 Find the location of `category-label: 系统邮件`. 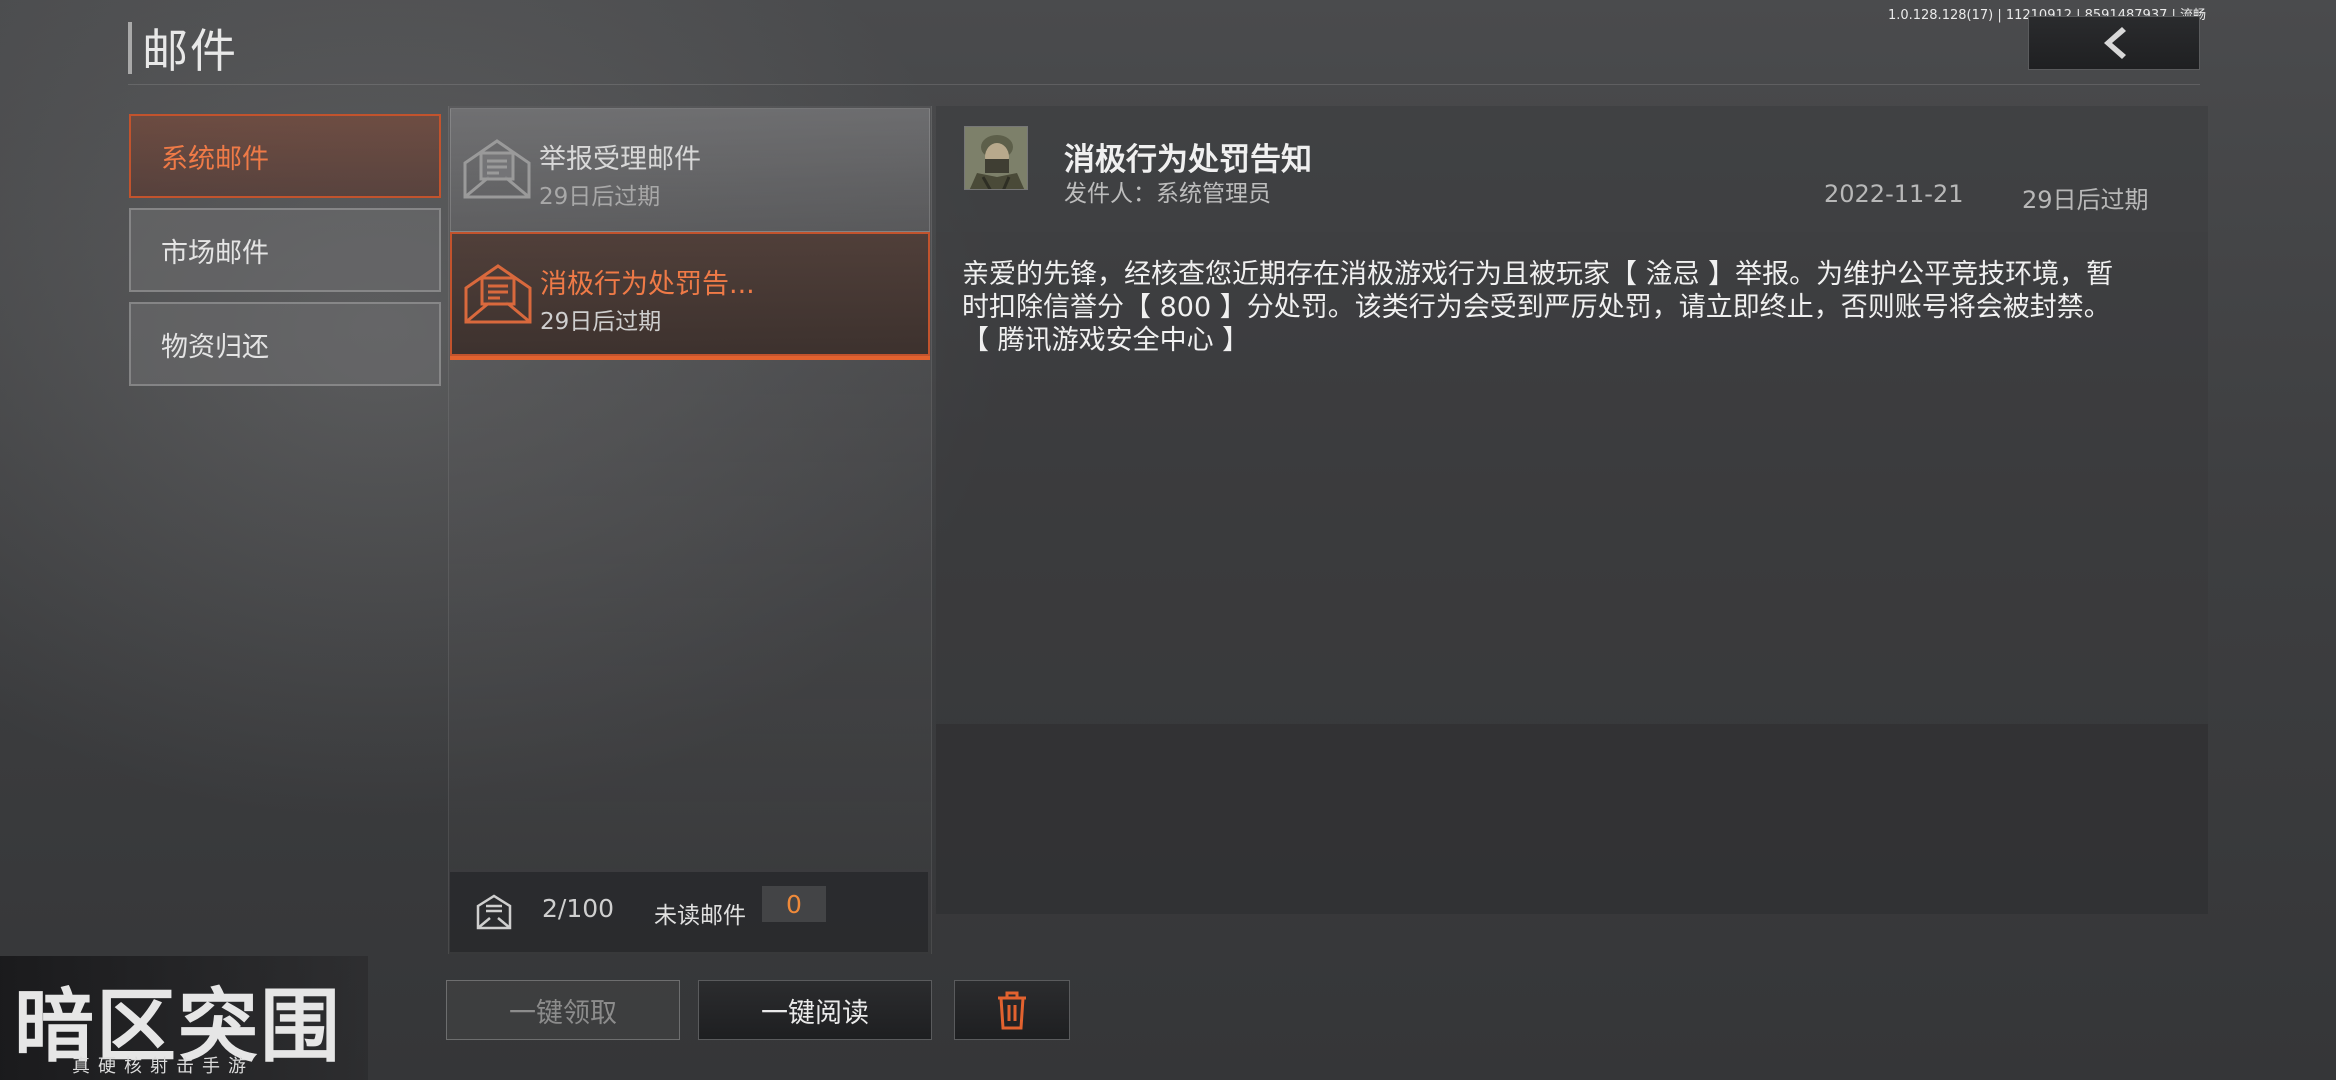

category-label: 系统邮件 is located at coordinates (215, 159).